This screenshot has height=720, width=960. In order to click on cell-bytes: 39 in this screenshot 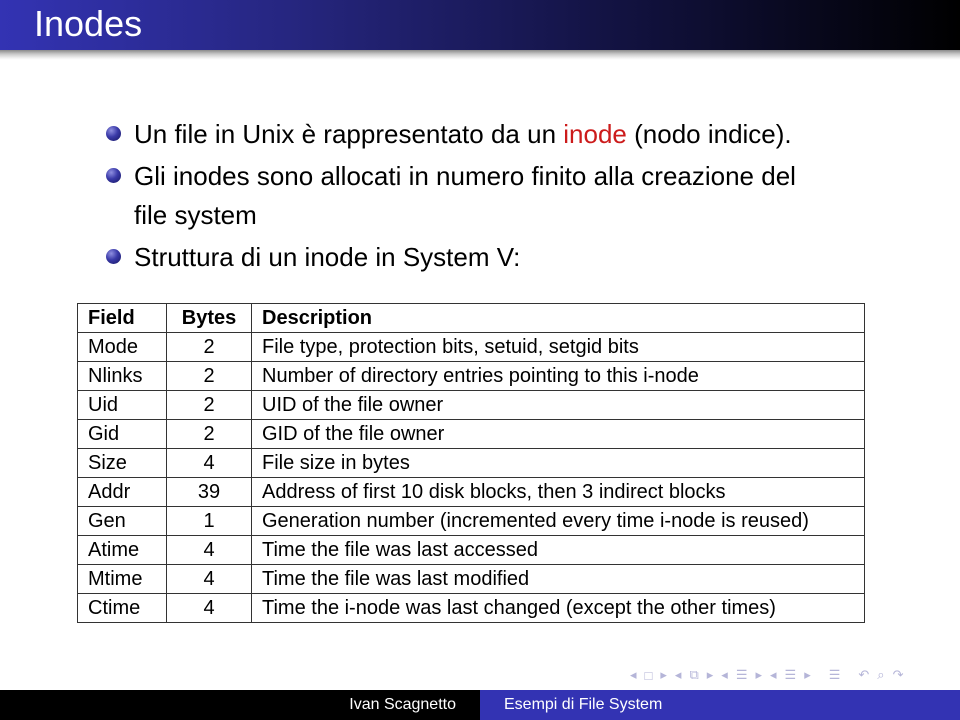, I will do `click(209, 492)`.